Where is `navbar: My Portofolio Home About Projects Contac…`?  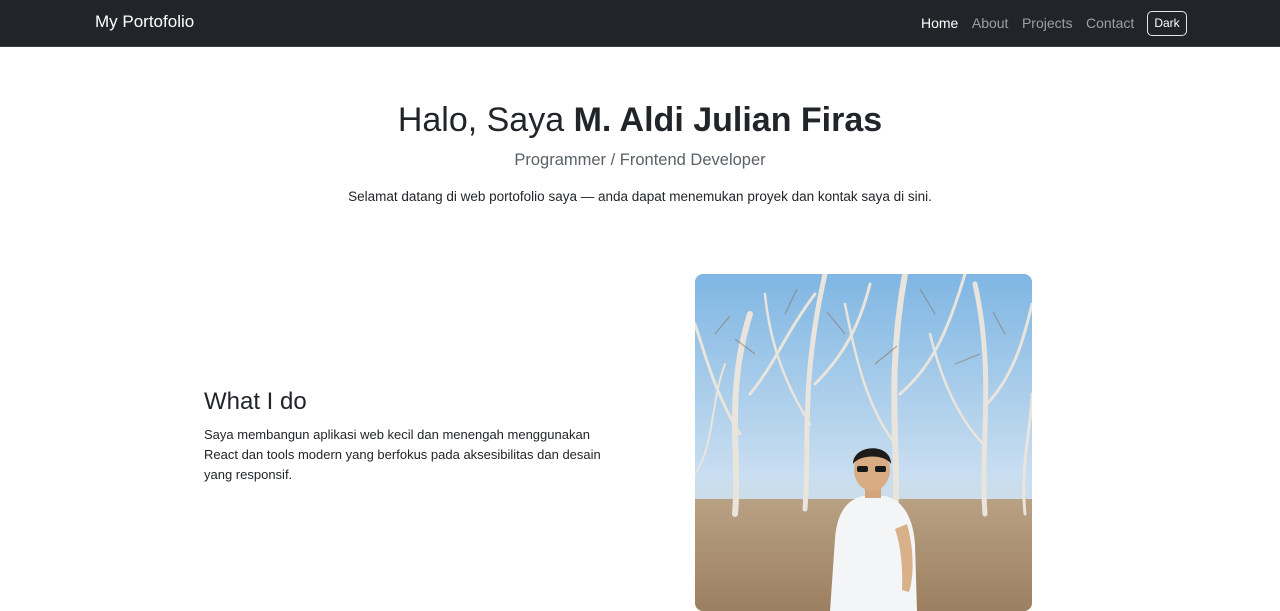 navbar: My Portofolio Home About Projects Contac… is located at coordinates (640, 23).